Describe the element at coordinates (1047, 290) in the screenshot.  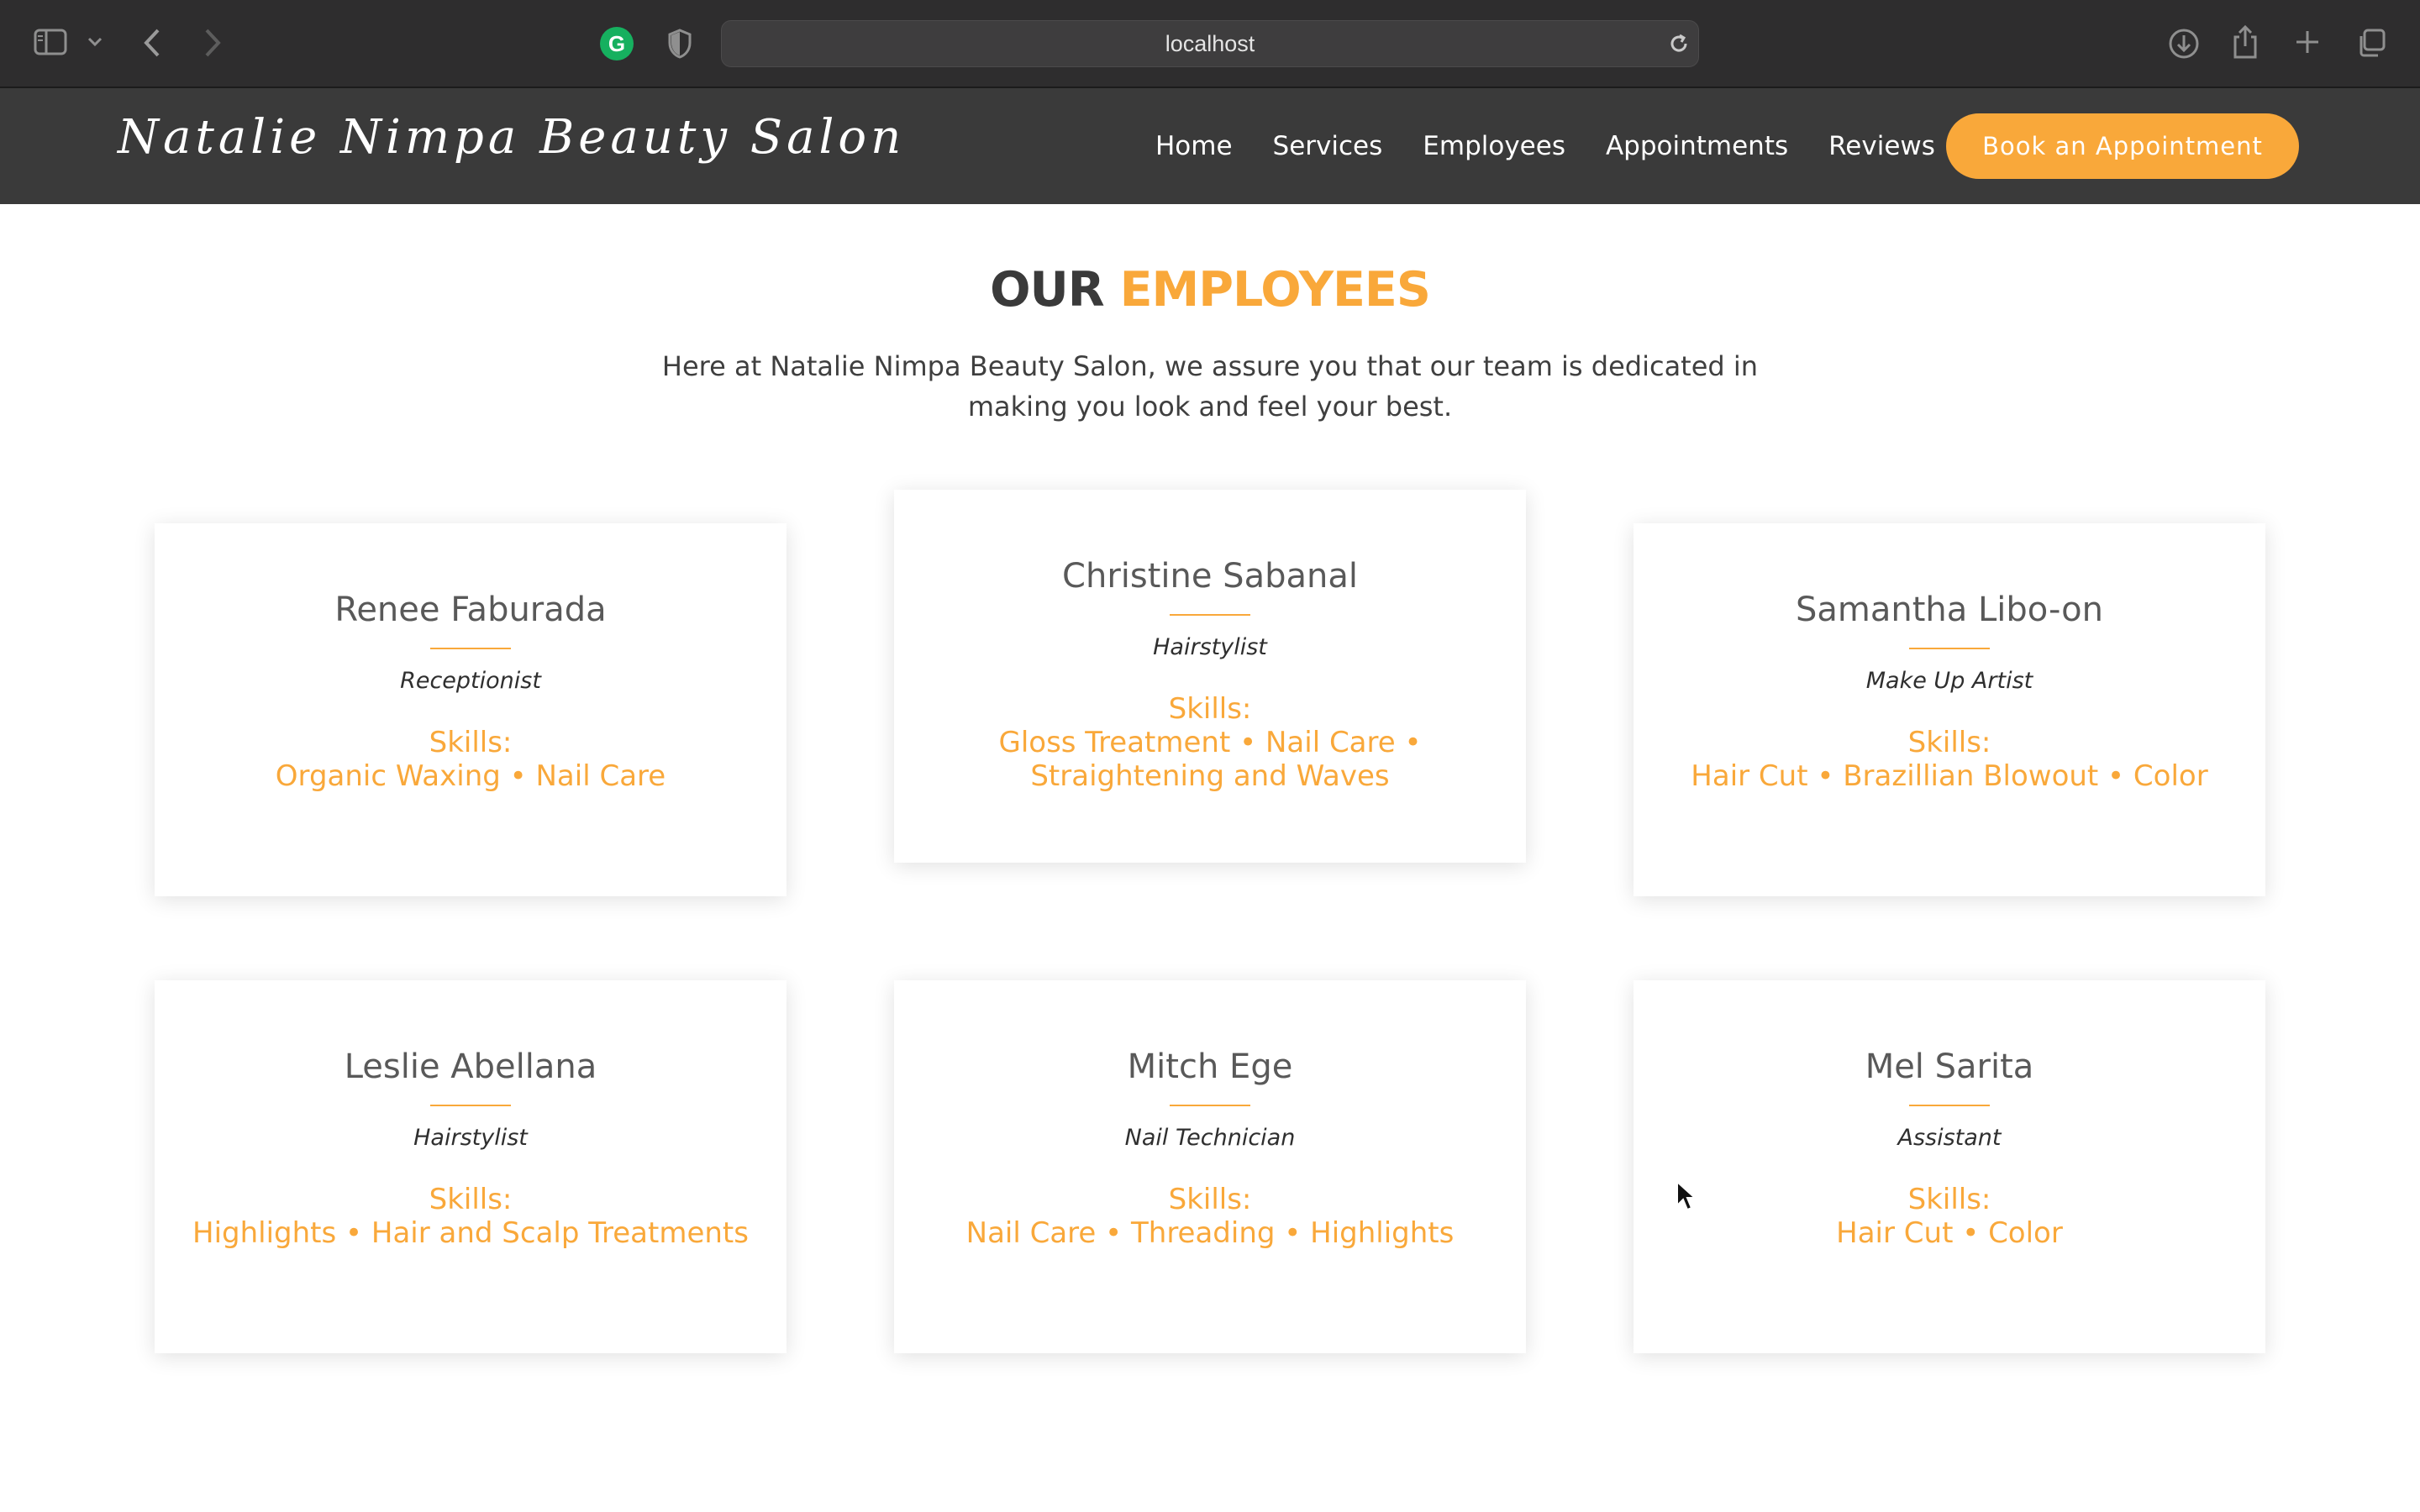
I see `section-title-dark: OUR` at that location.